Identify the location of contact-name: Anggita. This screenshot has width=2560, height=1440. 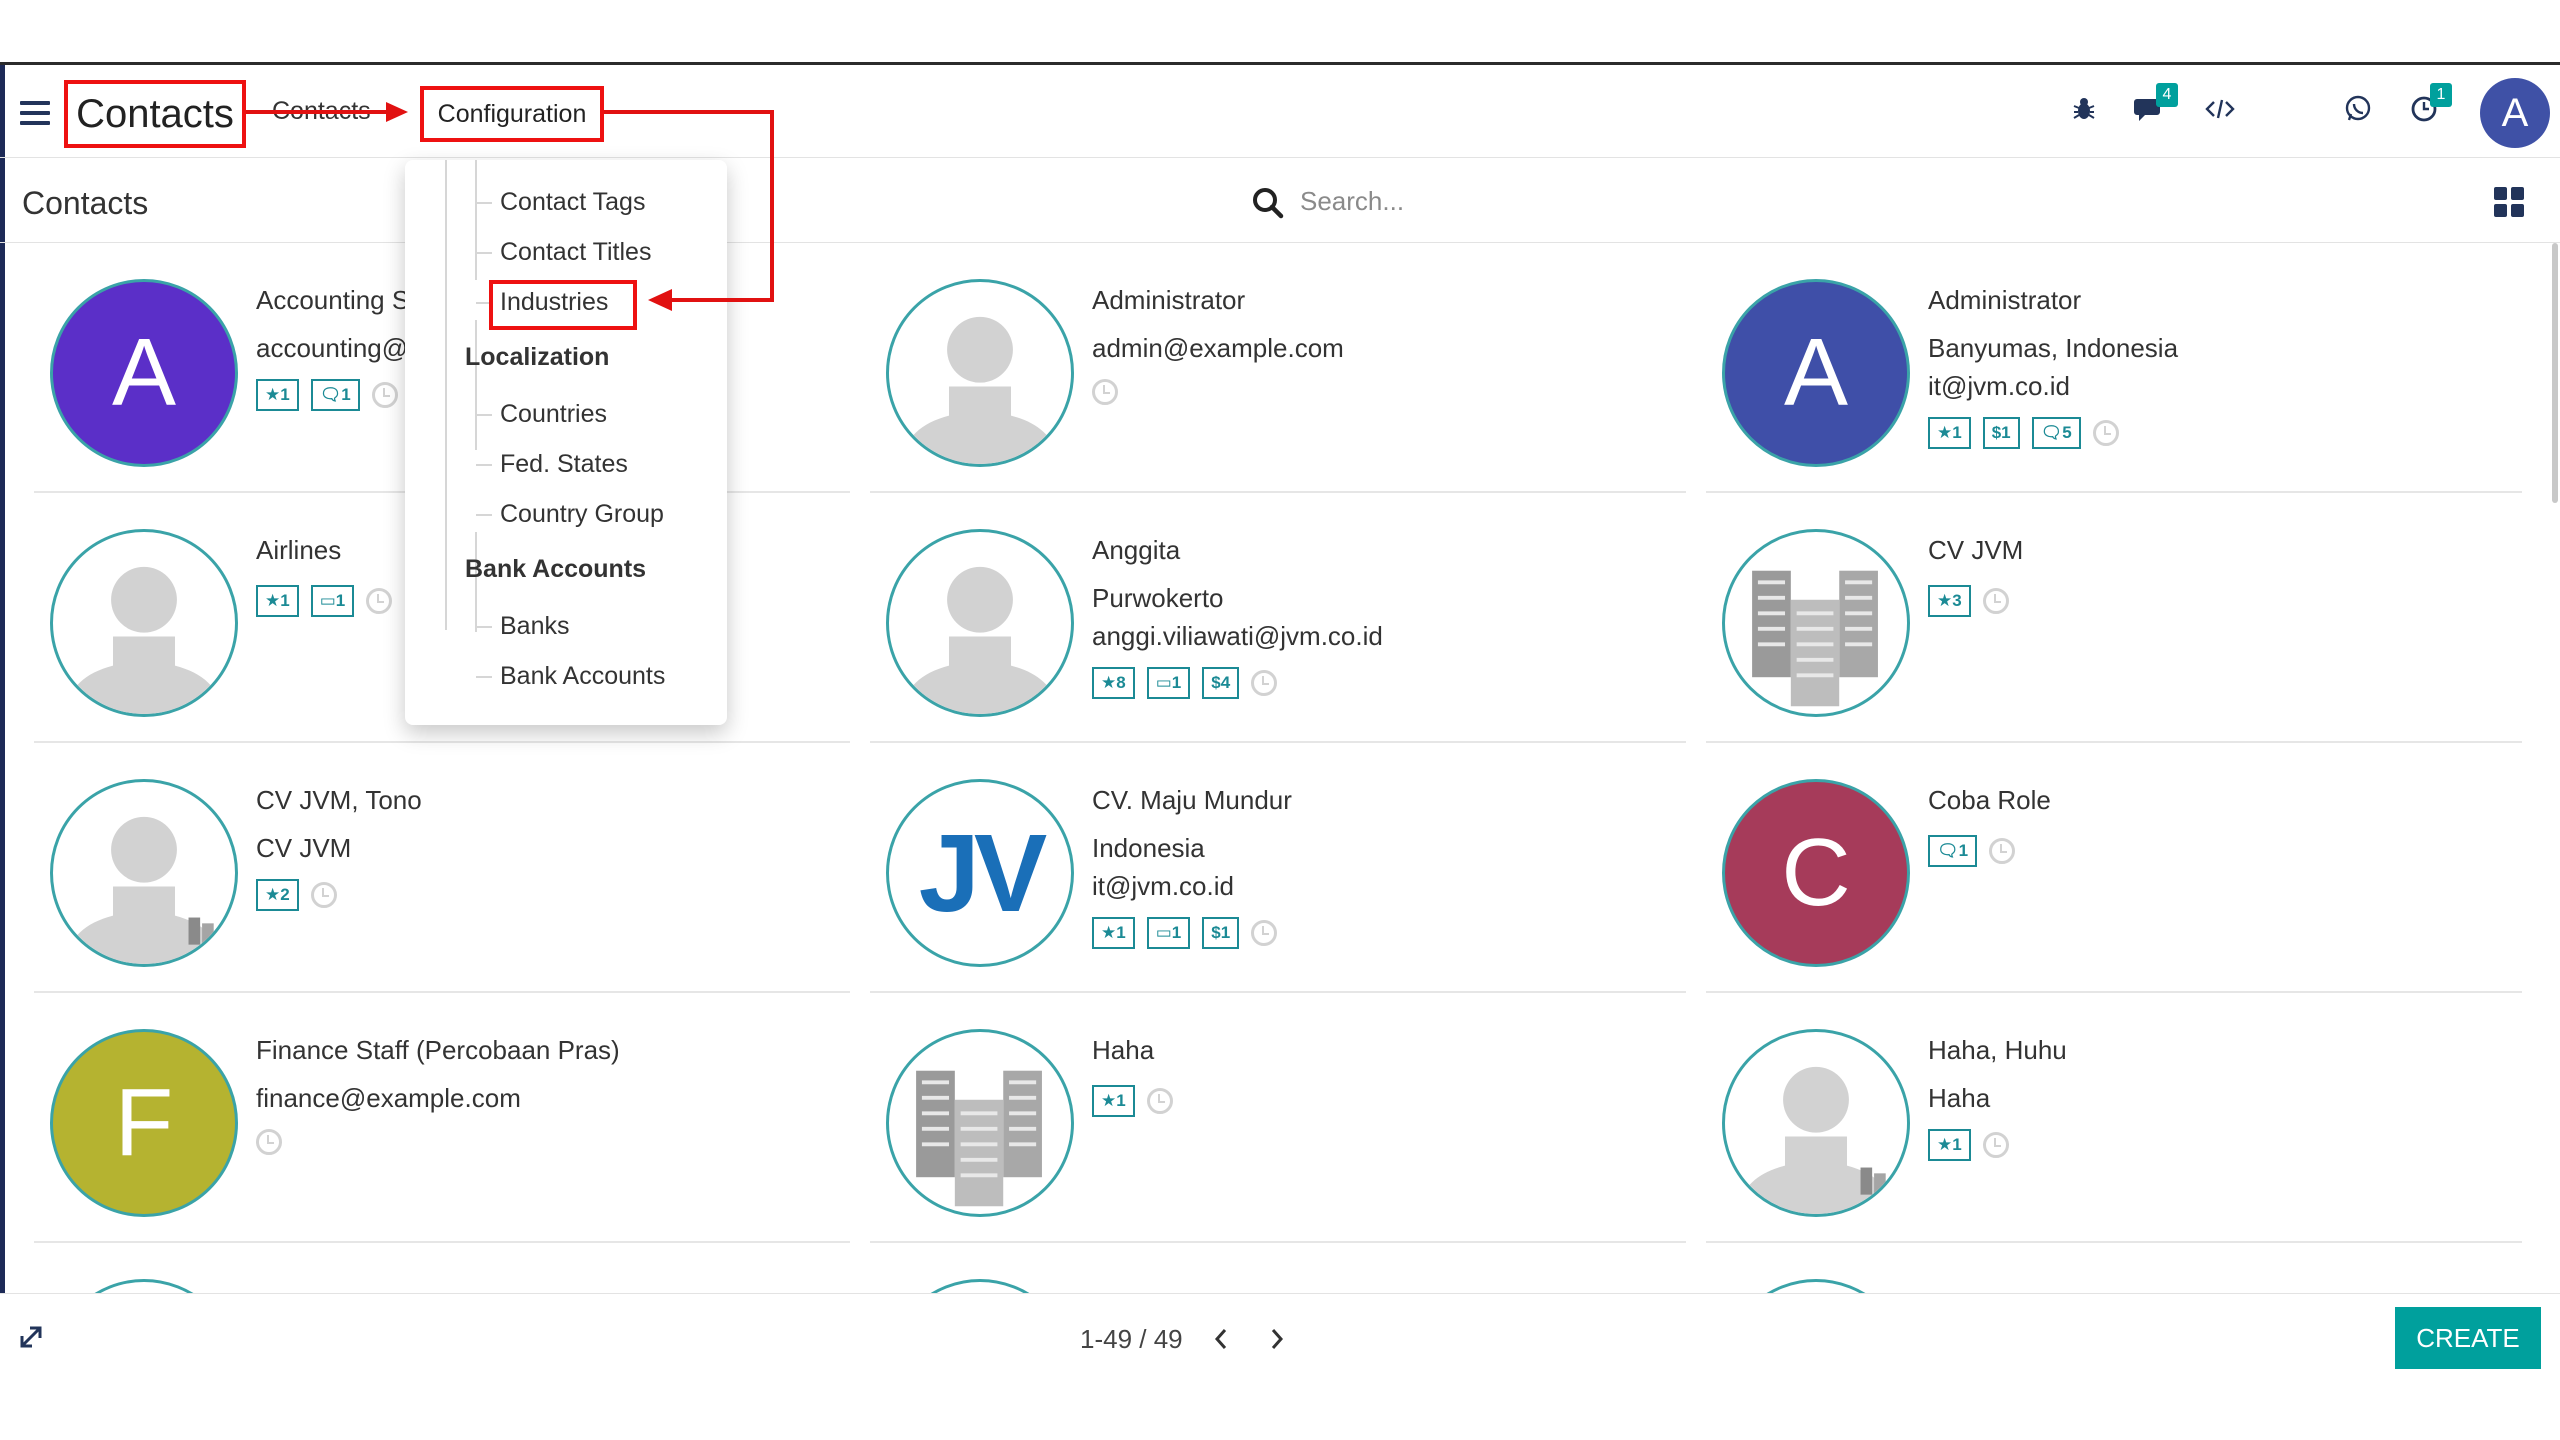
(1136, 550).